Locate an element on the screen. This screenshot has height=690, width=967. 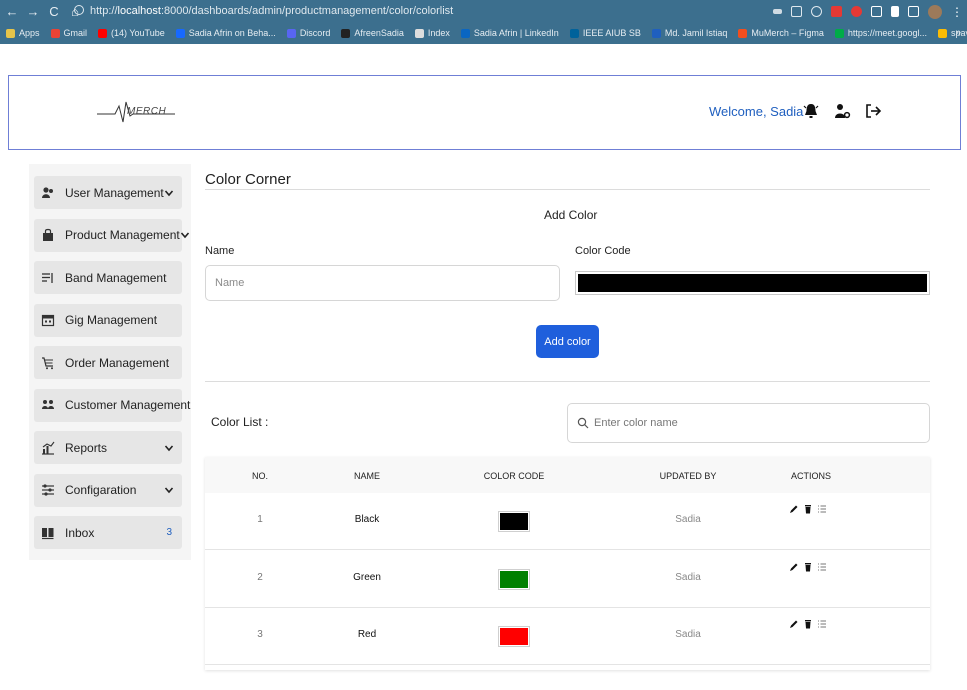
star-icon is located at coordinates (816, 11).